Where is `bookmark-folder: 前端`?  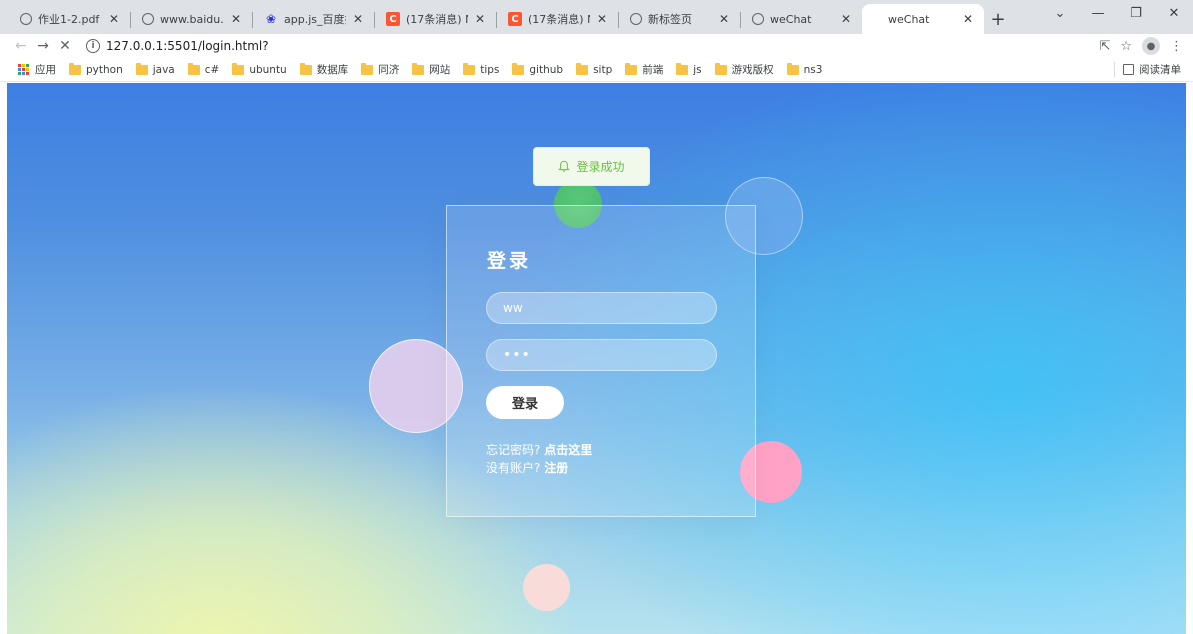 bookmark-folder: 前端 is located at coordinates (644, 69).